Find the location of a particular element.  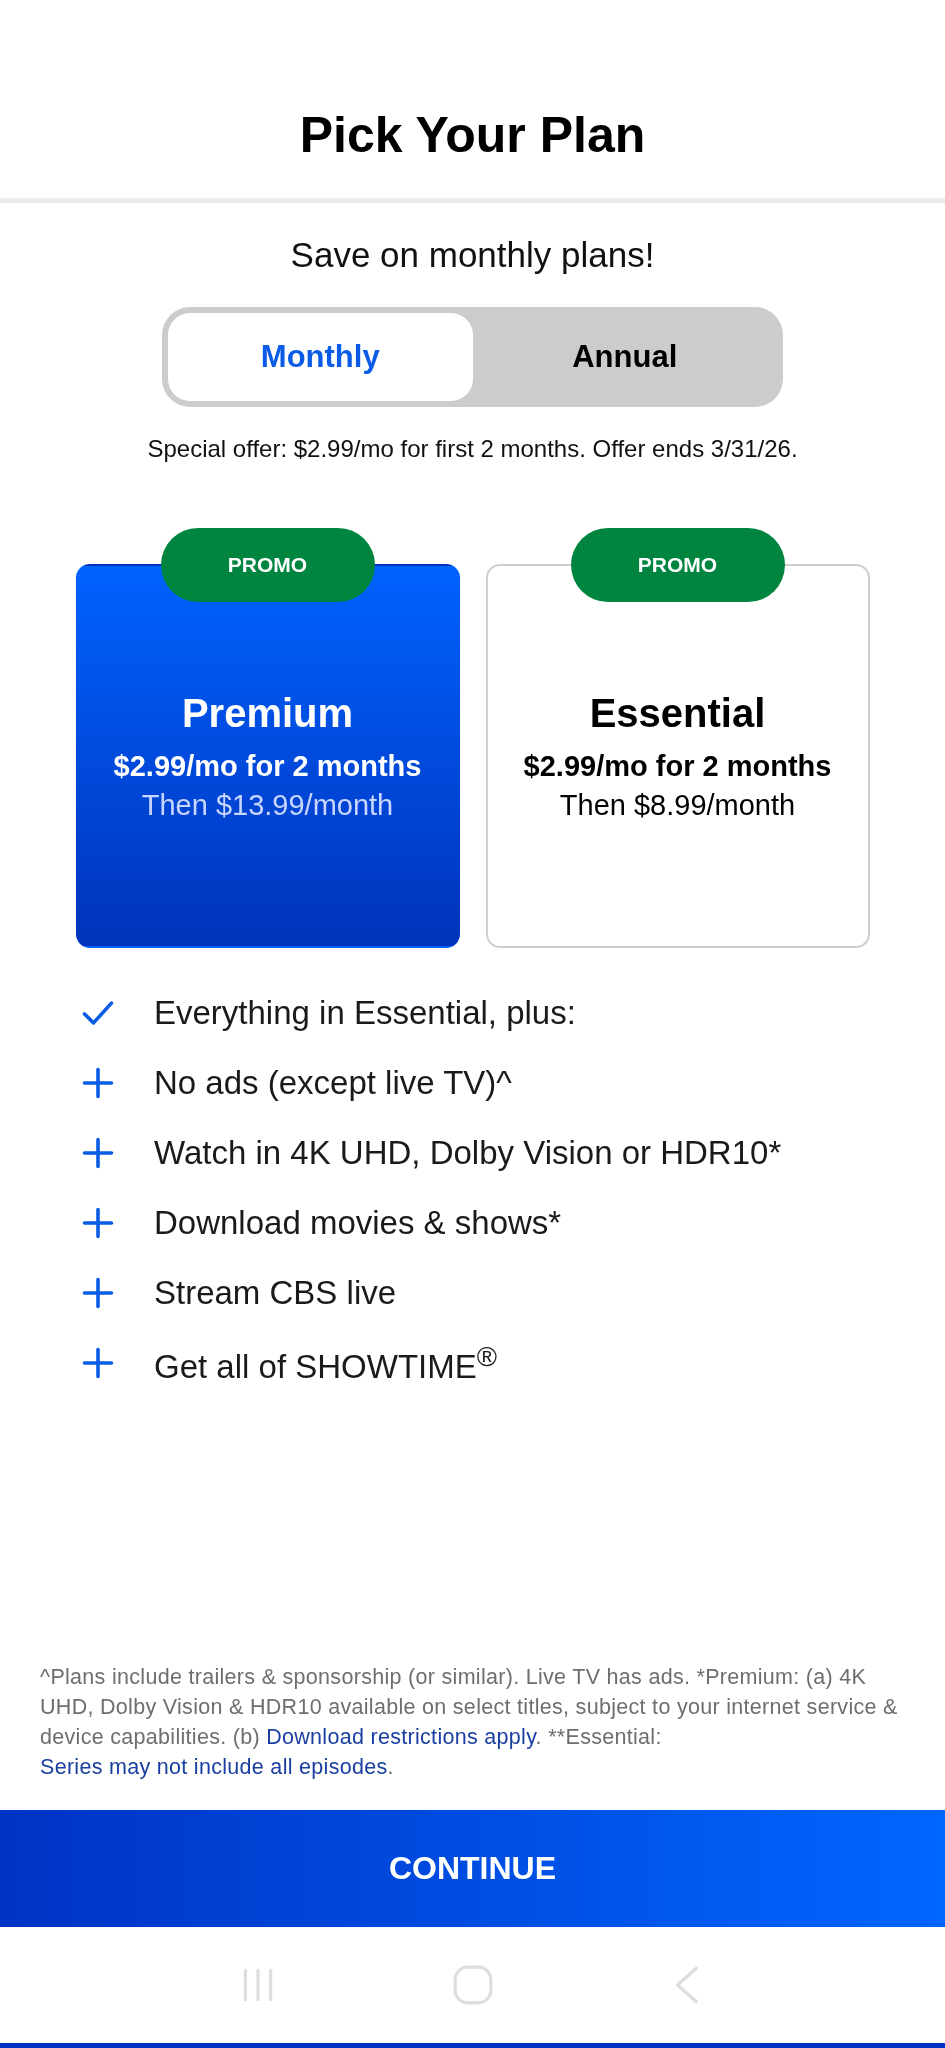

offer-text: Special offer: $2.99/mo for first 2 months. Offer ends 3/31/26. is located at coordinates (472, 449).